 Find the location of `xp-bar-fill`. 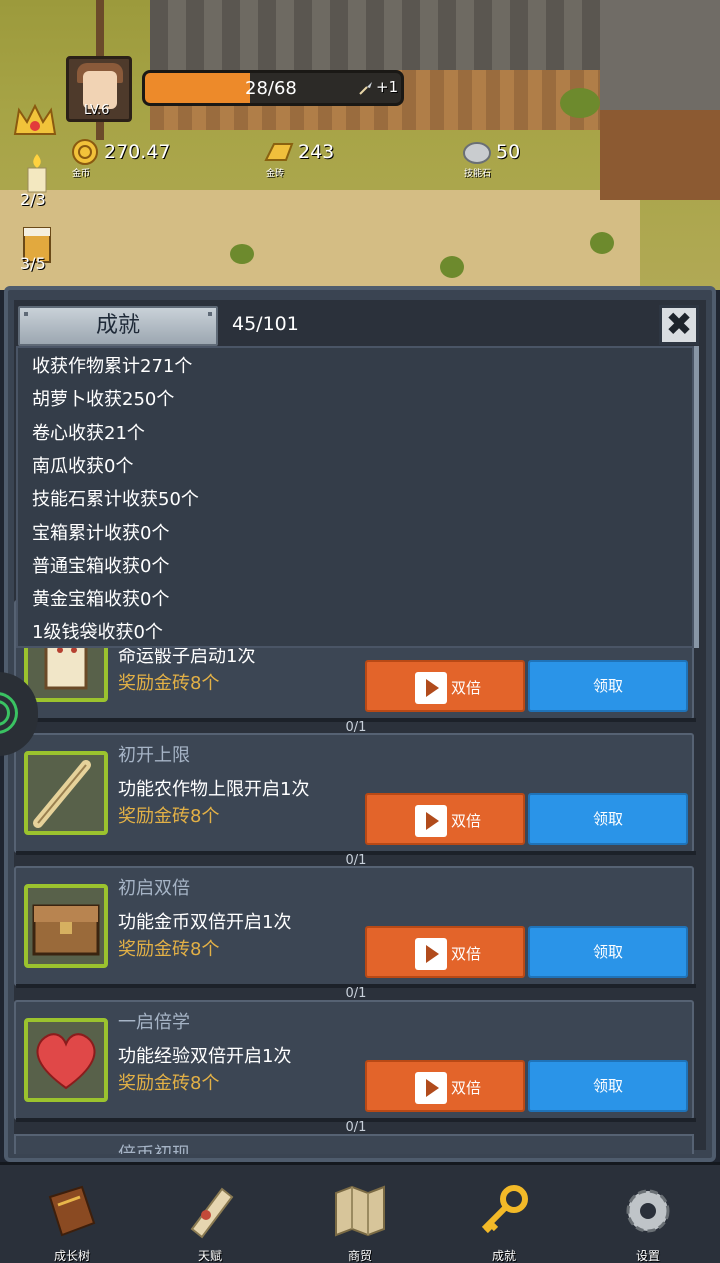

xp-bar-fill is located at coordinates (197, 88).